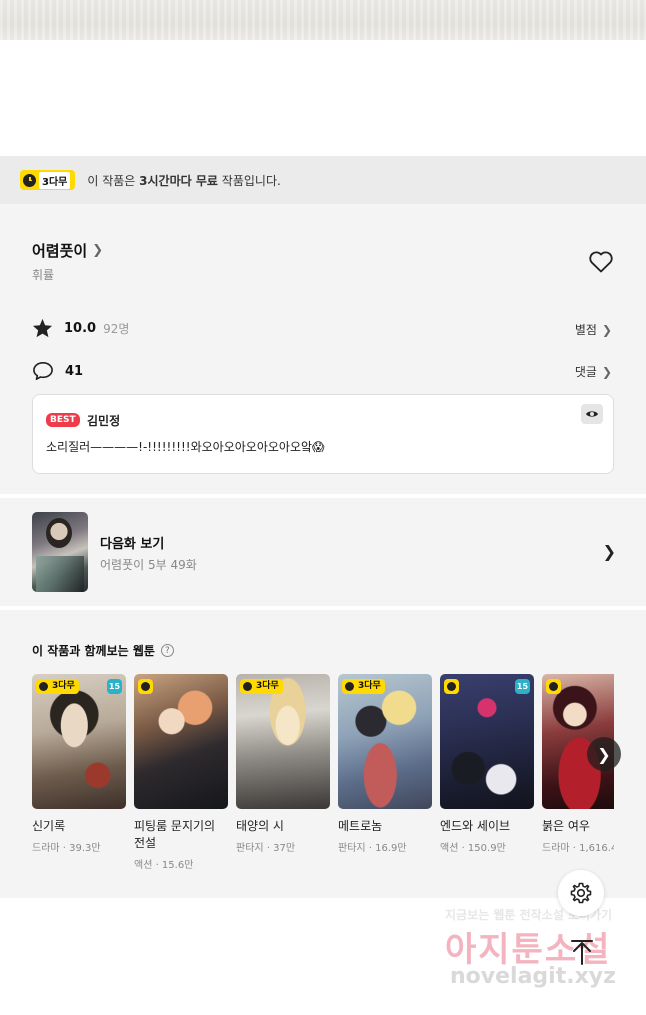 This screenshot has height=1015, width=646. I want to click on speech-bubble-icon, so click(43, 371).